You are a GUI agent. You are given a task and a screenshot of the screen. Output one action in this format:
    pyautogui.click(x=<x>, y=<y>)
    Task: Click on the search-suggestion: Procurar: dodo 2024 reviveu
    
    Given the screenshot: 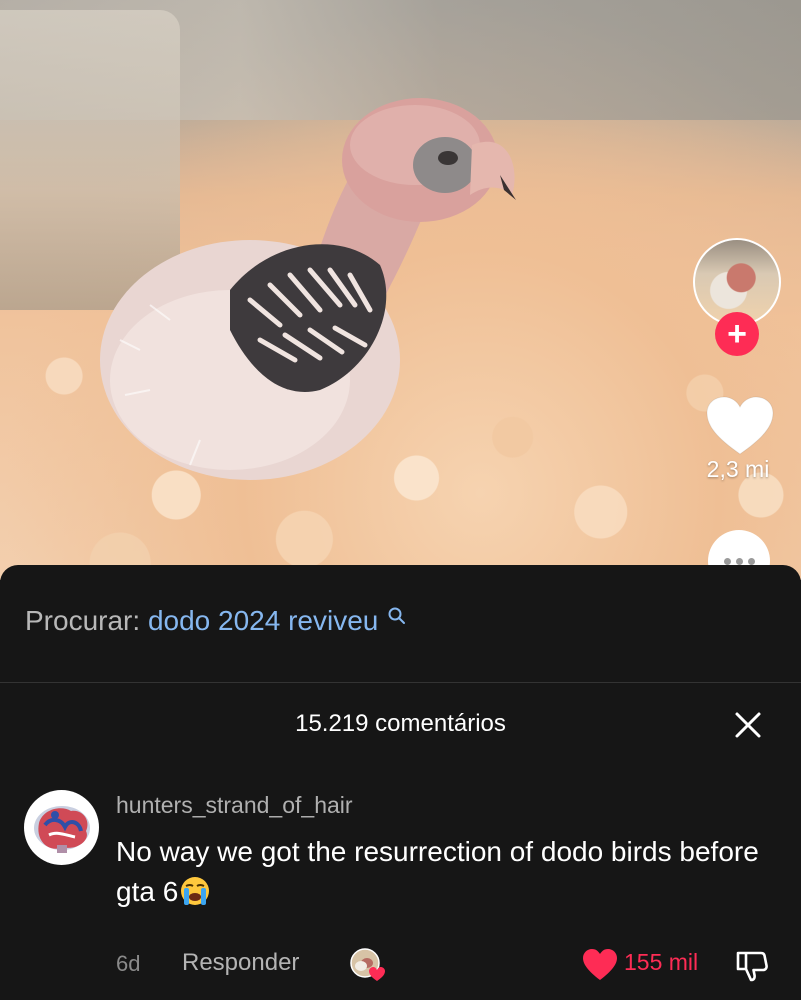 What is the action you would take?
    pyautogui.click(x=215, y=621)
    